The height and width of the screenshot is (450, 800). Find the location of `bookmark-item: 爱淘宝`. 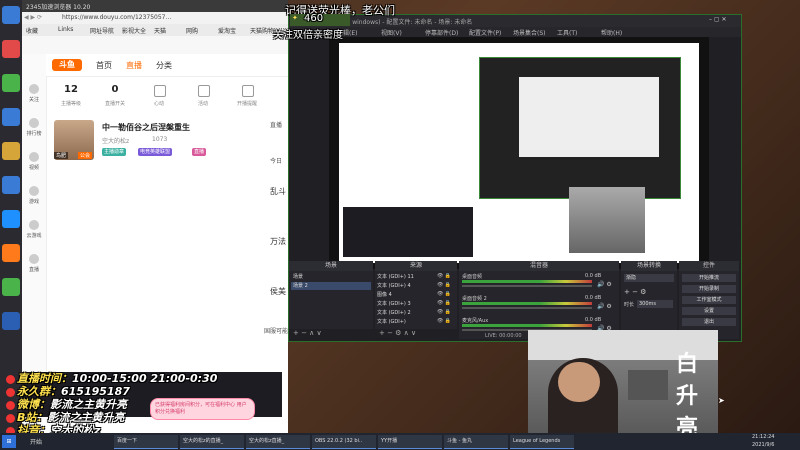

bookmark-item: 爱淘宝 is located at coordinates (227, 30).